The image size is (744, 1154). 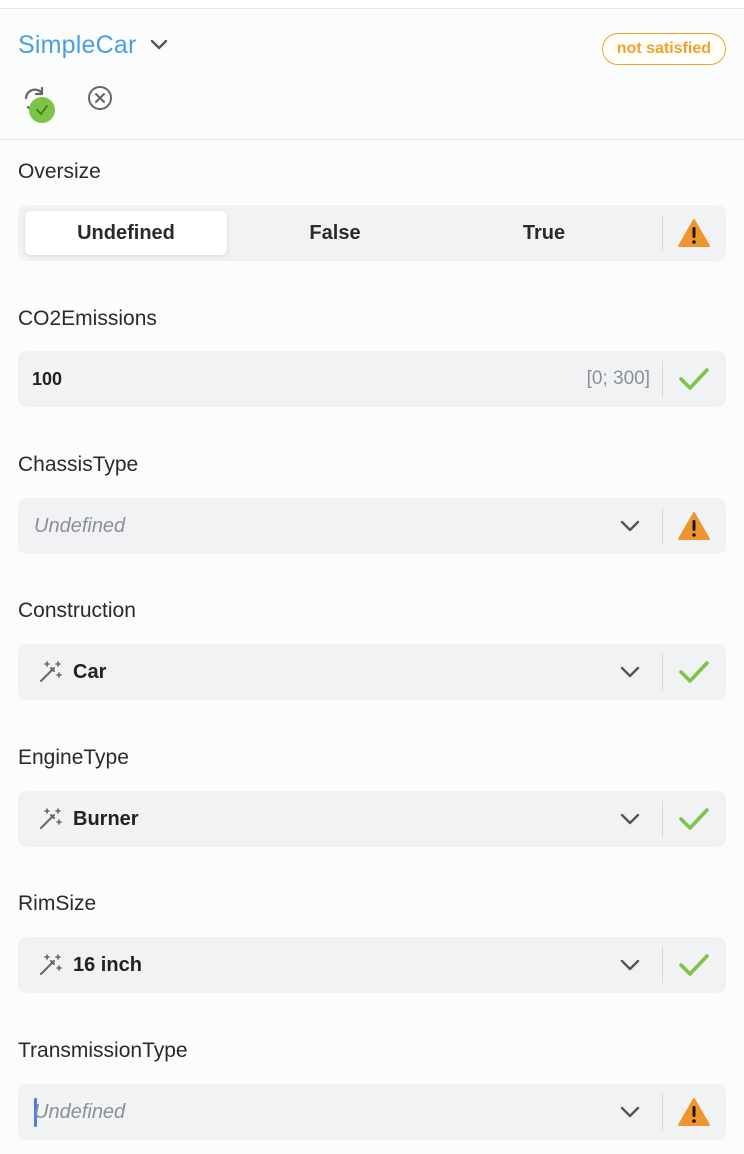 I want to click on transmissiontype-value: Undefined, so click(x=80, y=1111).